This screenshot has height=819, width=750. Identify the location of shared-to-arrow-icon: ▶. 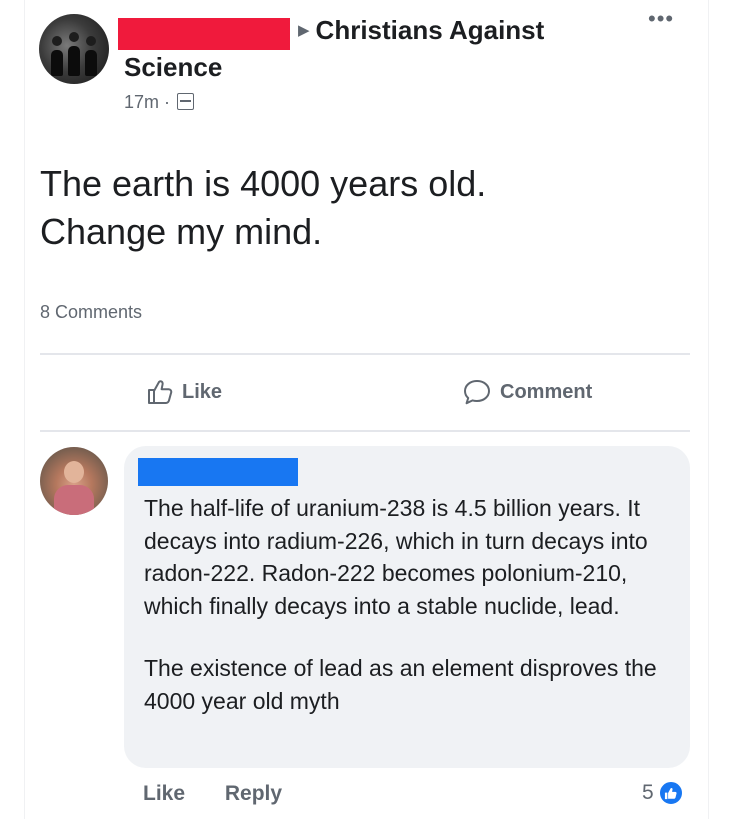
(304, 30).